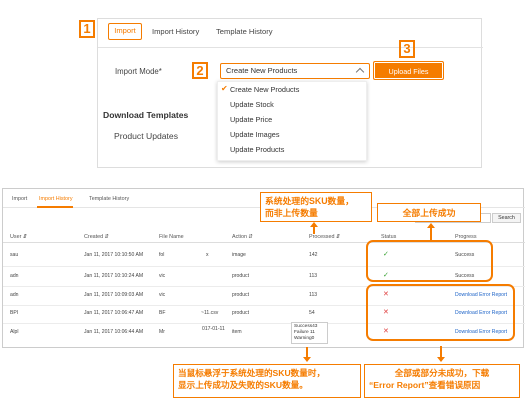  What do you see at coordinates (313, 255) in the screenshot?
I see `cell-processed: 142` at bounding box center [313, 255].